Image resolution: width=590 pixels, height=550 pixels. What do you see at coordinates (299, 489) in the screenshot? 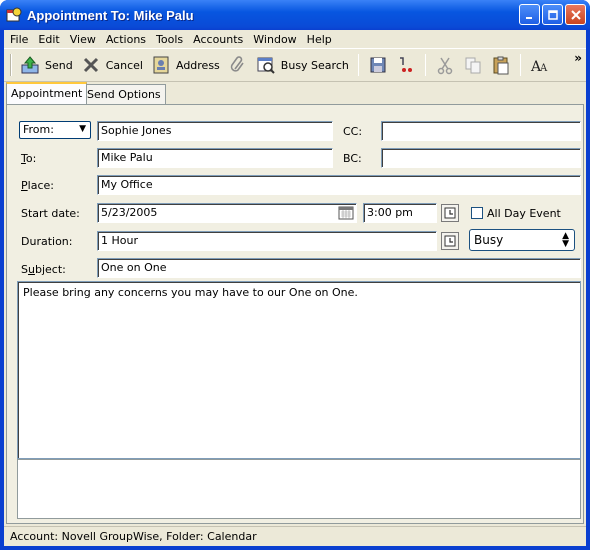
I see `attachment-area` at bounding box center [299, 489].